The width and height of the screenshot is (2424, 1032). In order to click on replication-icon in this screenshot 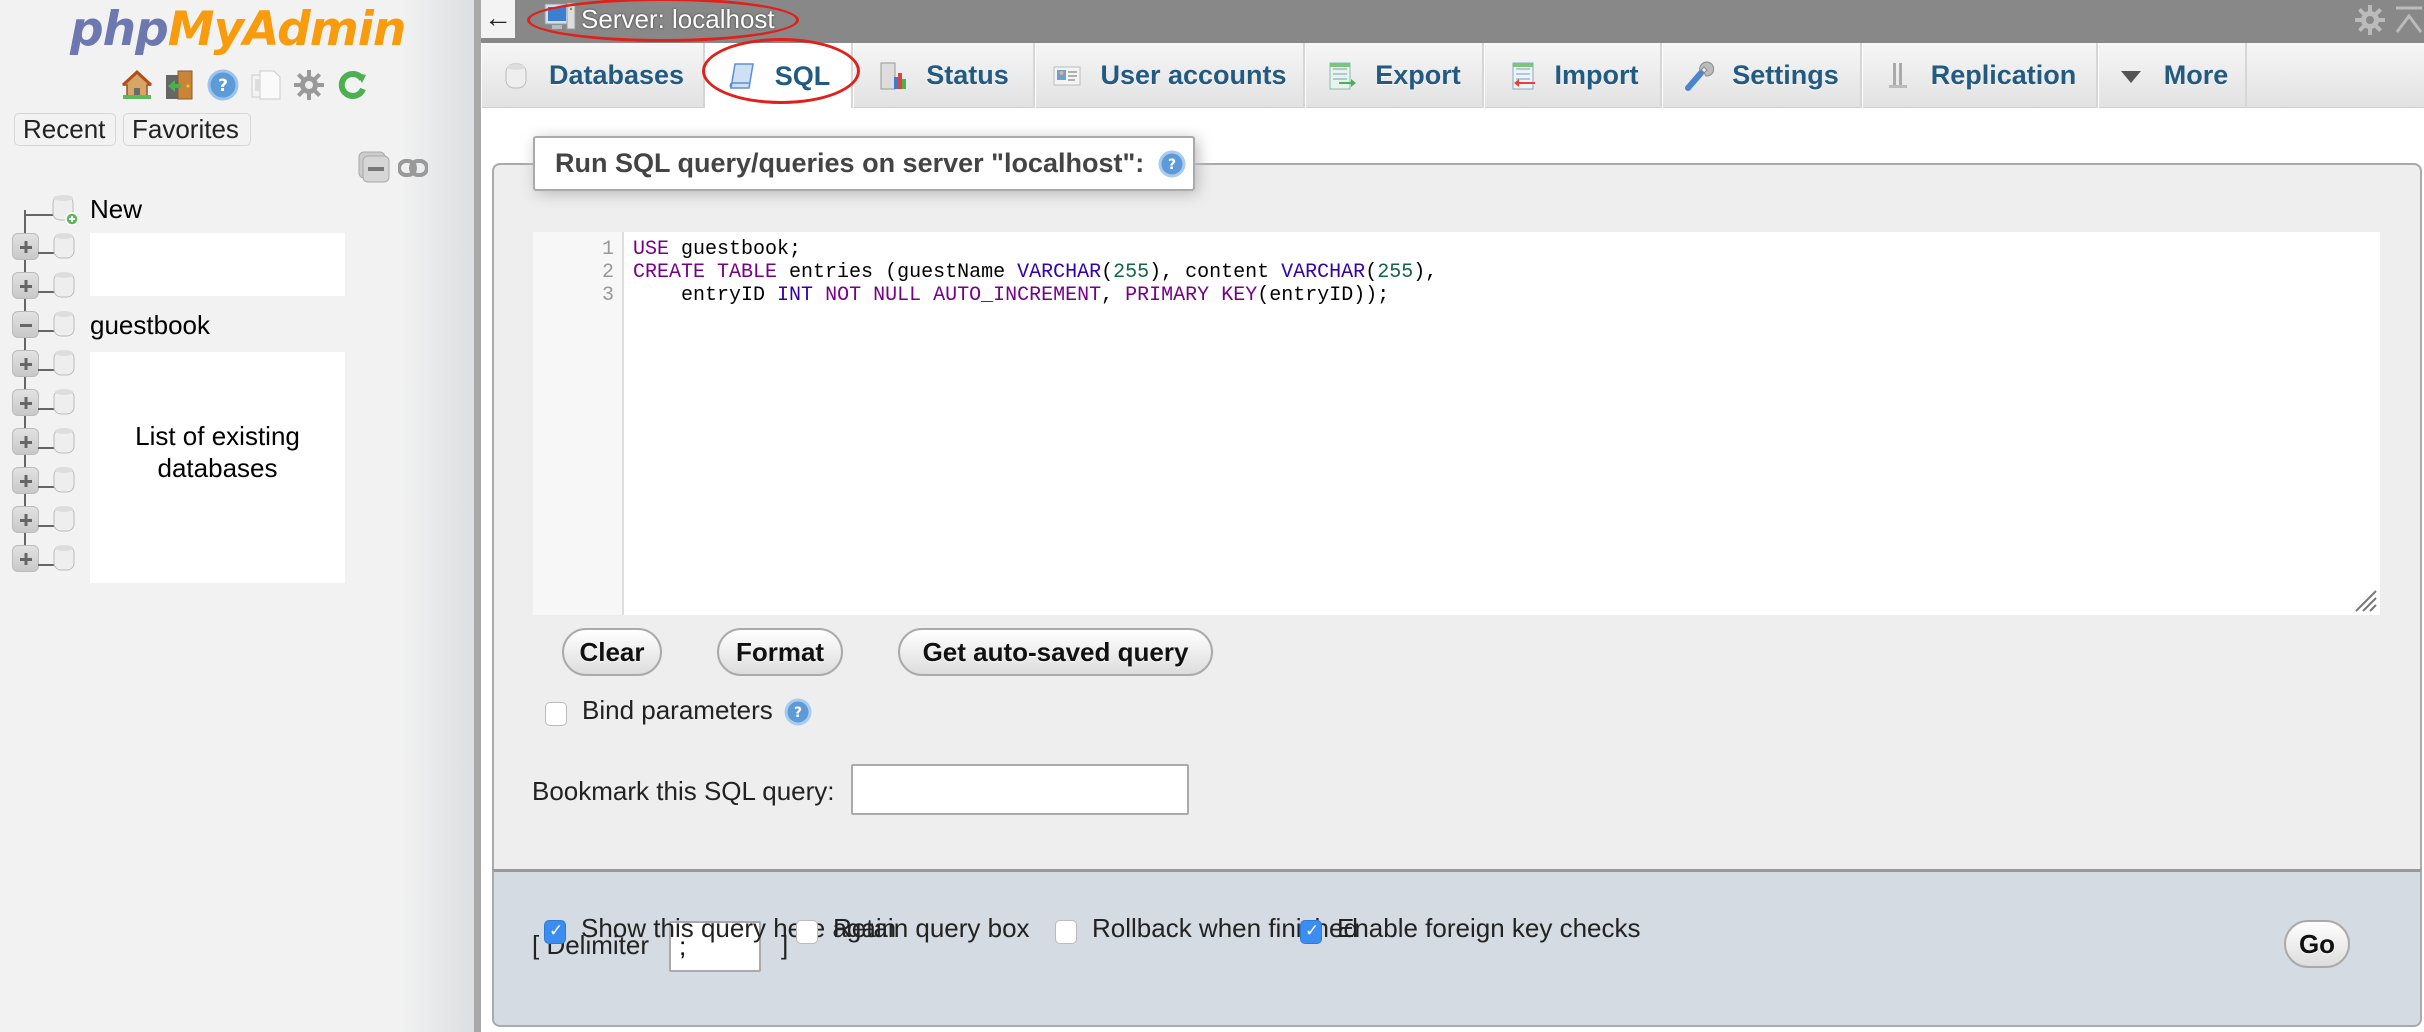, I will do `click(1898, 76)`.